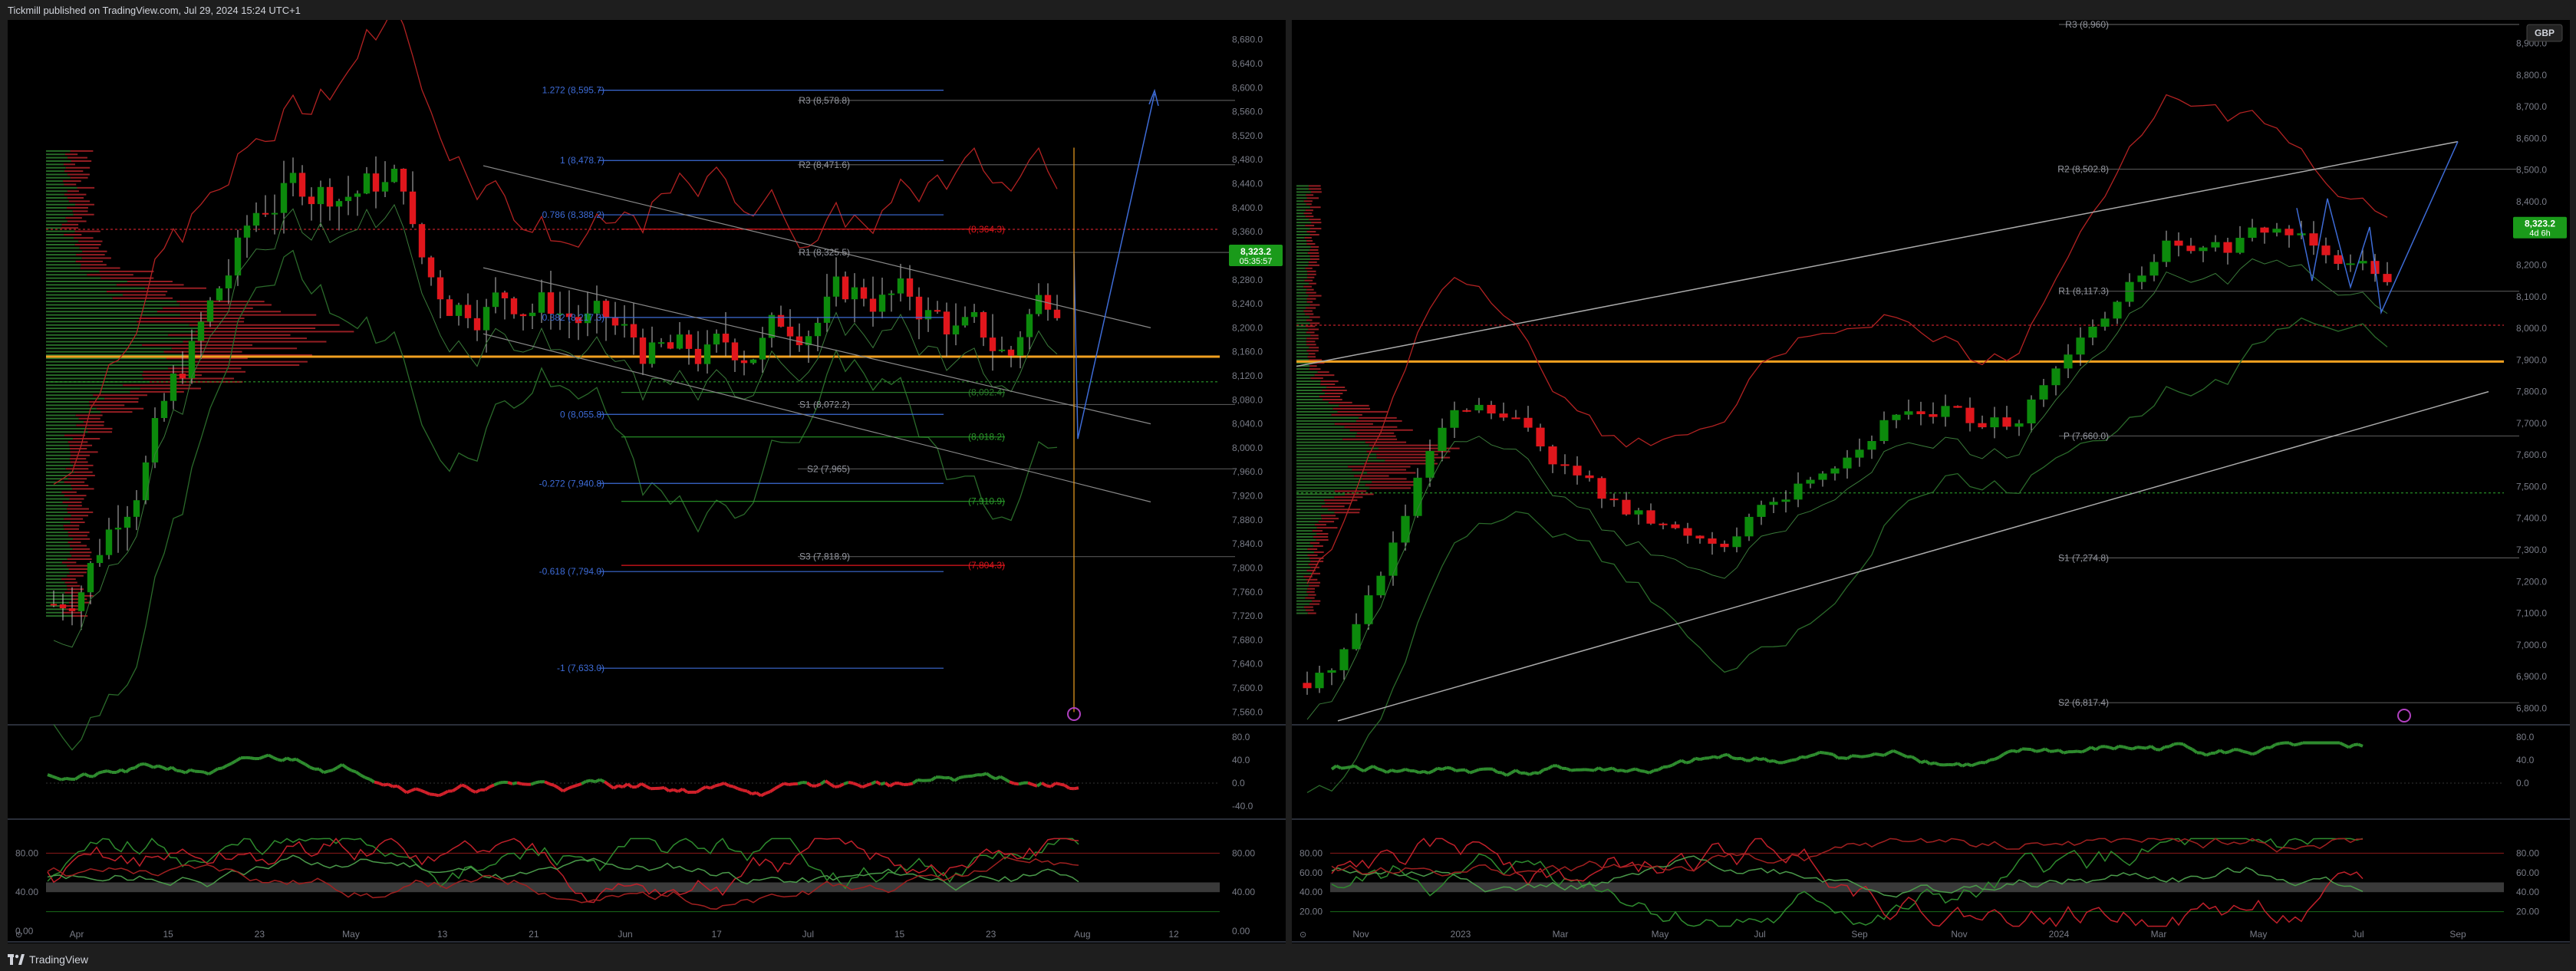 The image size is (2576, 971). I want to click on stoch-line, so click(1847, 857).